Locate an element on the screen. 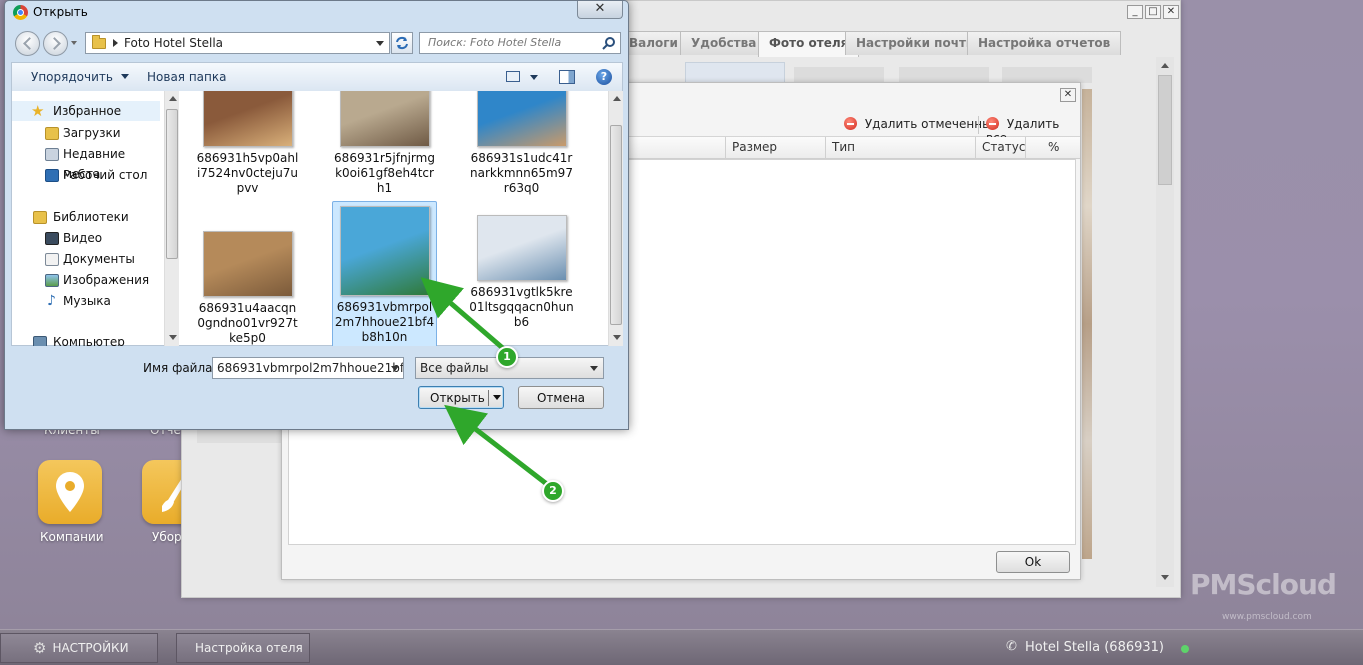 The image size is (1363, 665). nav-scrollbar-thumb is located at coordinates (172, 184).